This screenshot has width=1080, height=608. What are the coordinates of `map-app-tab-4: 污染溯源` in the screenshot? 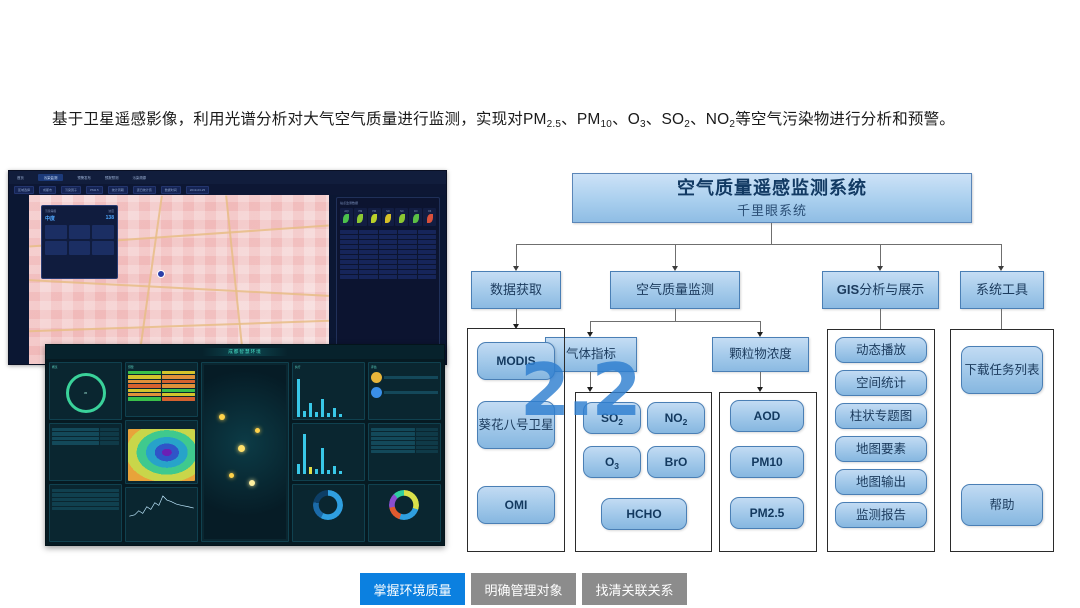 It's located at (139, 177).